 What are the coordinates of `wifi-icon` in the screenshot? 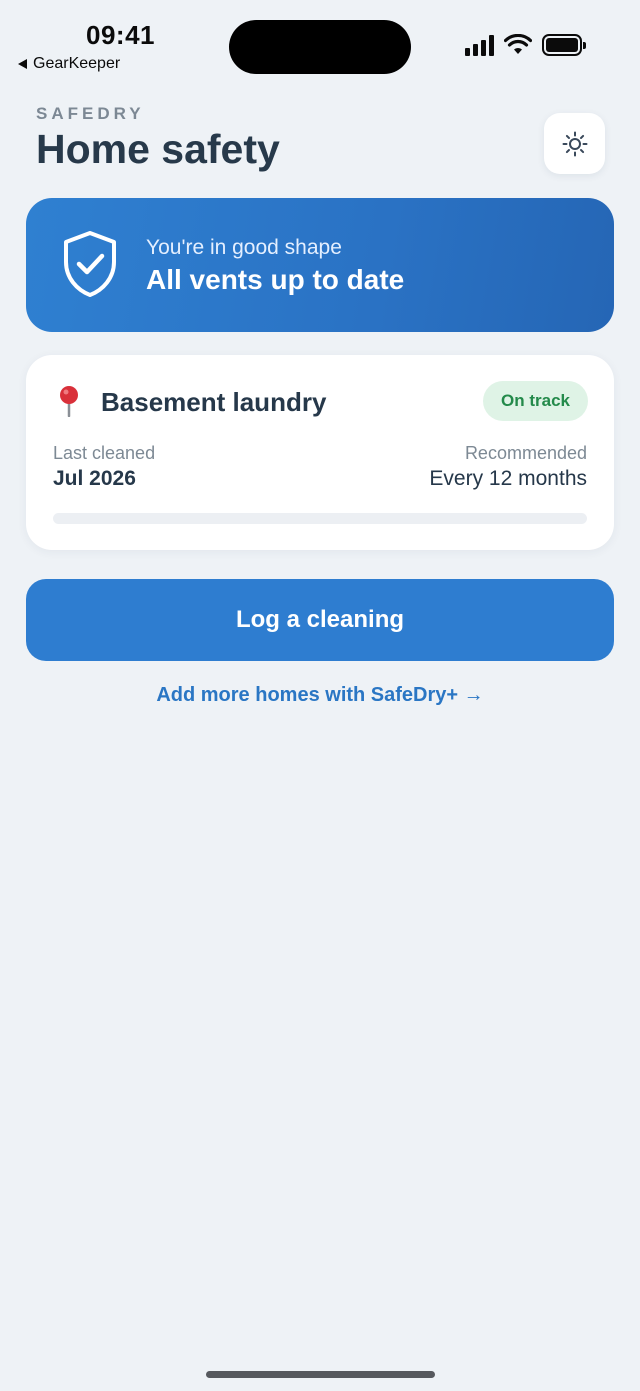 It's located at (518, 44).